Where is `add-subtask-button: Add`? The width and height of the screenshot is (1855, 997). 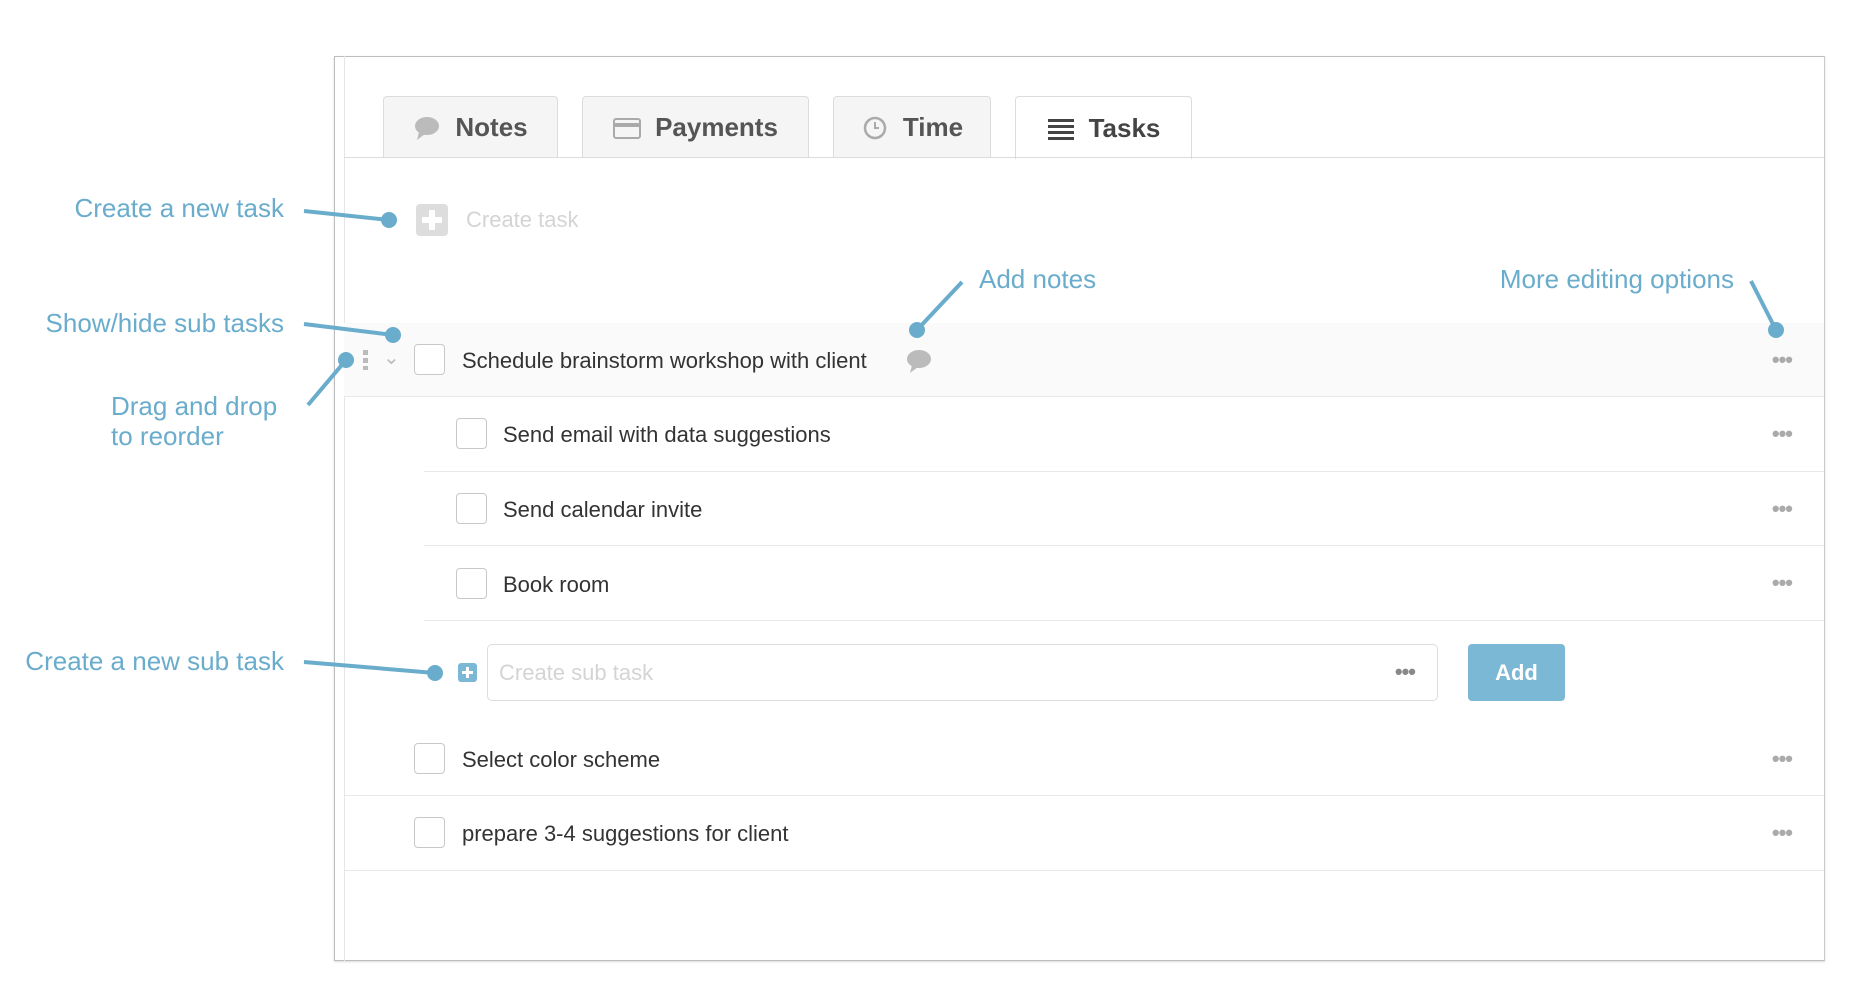
add-subtask-button: Add is located at coordinates (1516, 672).